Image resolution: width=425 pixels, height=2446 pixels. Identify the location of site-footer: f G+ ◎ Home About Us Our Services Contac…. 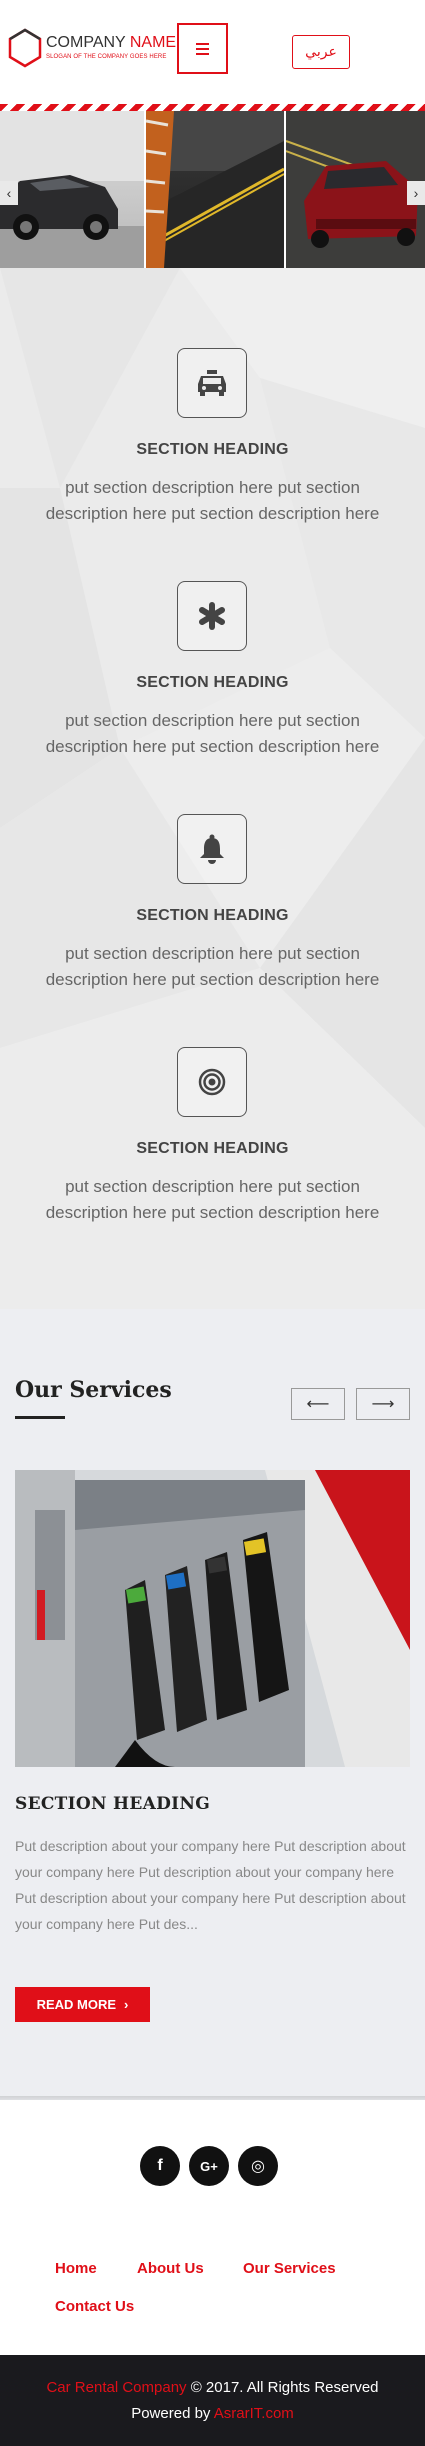
(212, 2227).